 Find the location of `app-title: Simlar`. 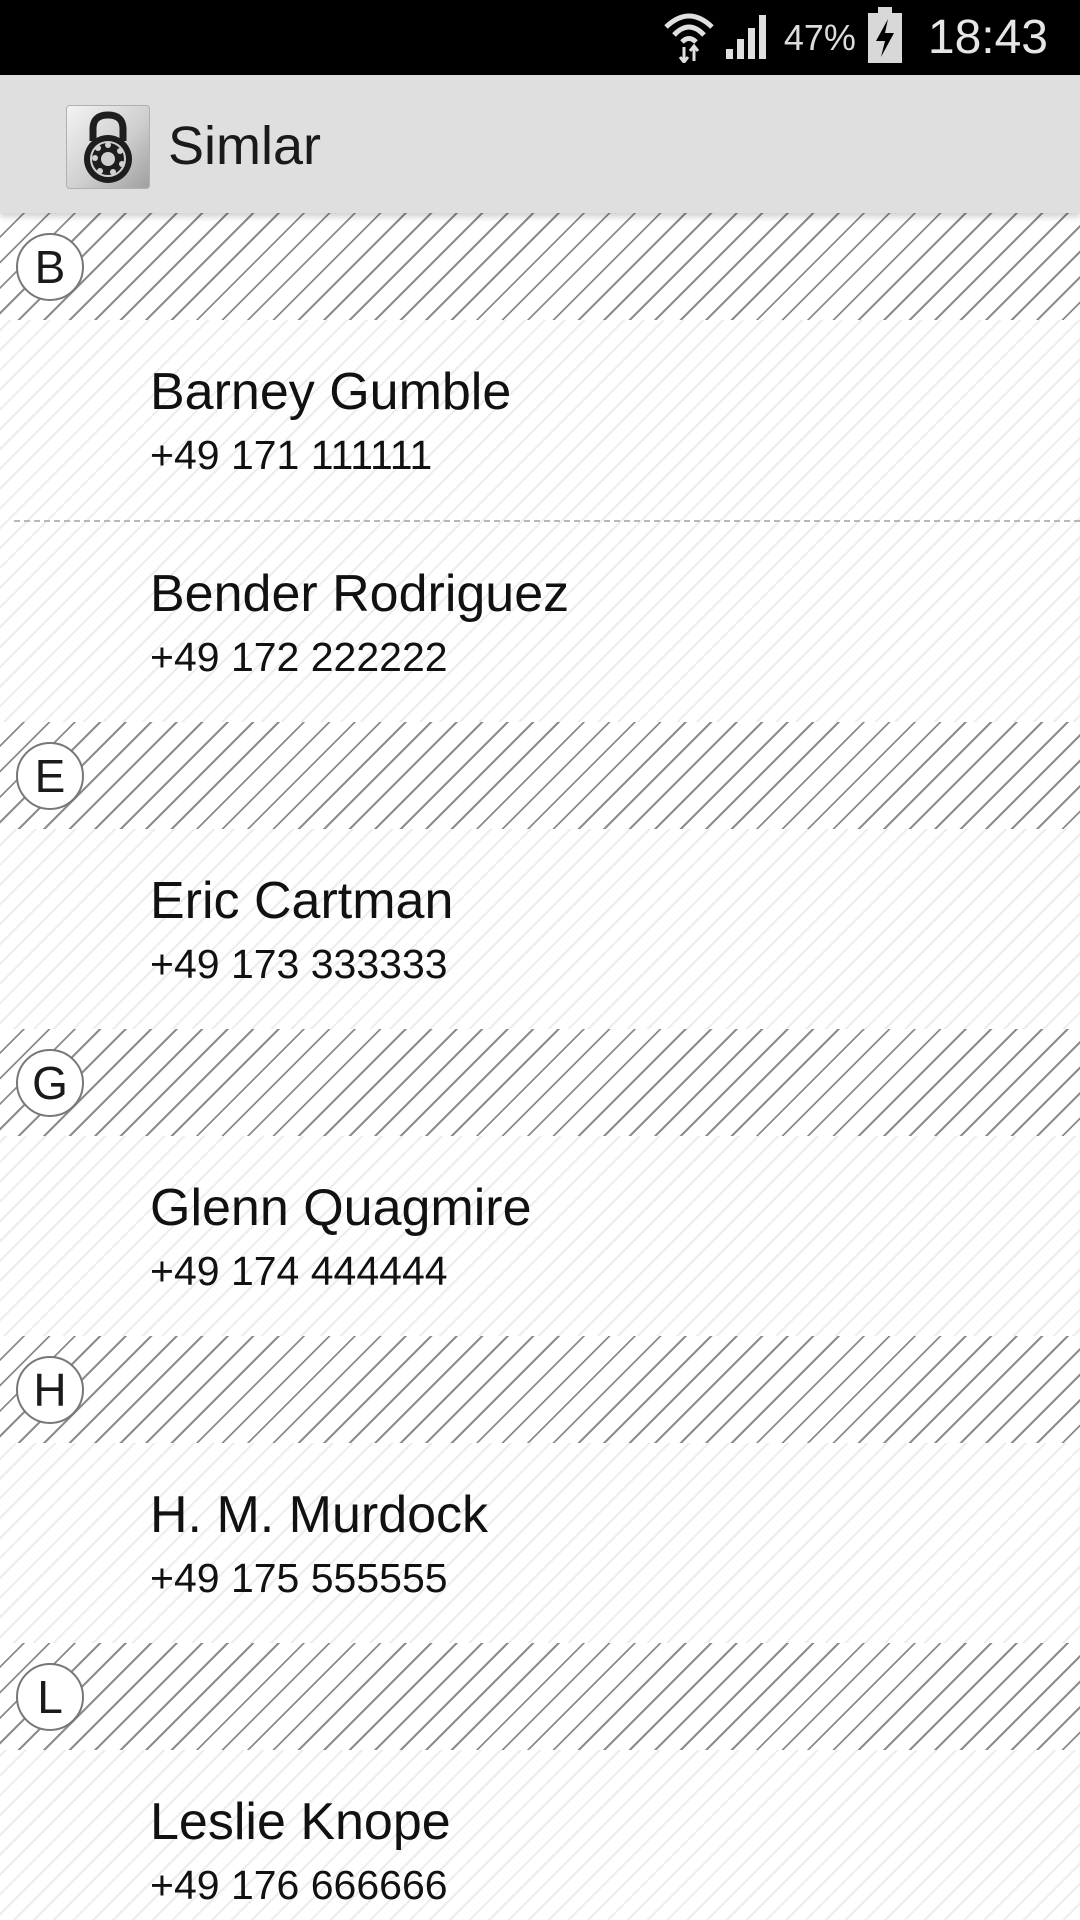

app-title: Simlar is located at coordinates (245, 146).